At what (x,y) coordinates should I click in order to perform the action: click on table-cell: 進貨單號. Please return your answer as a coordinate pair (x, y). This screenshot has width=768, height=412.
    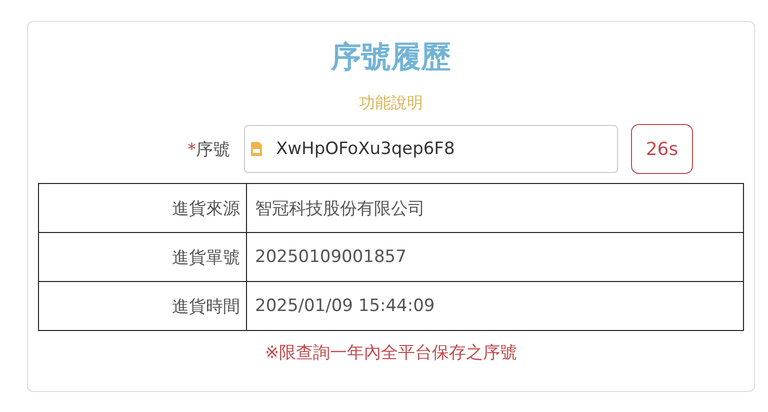
    Looking at the image, I should click on (142, 257).